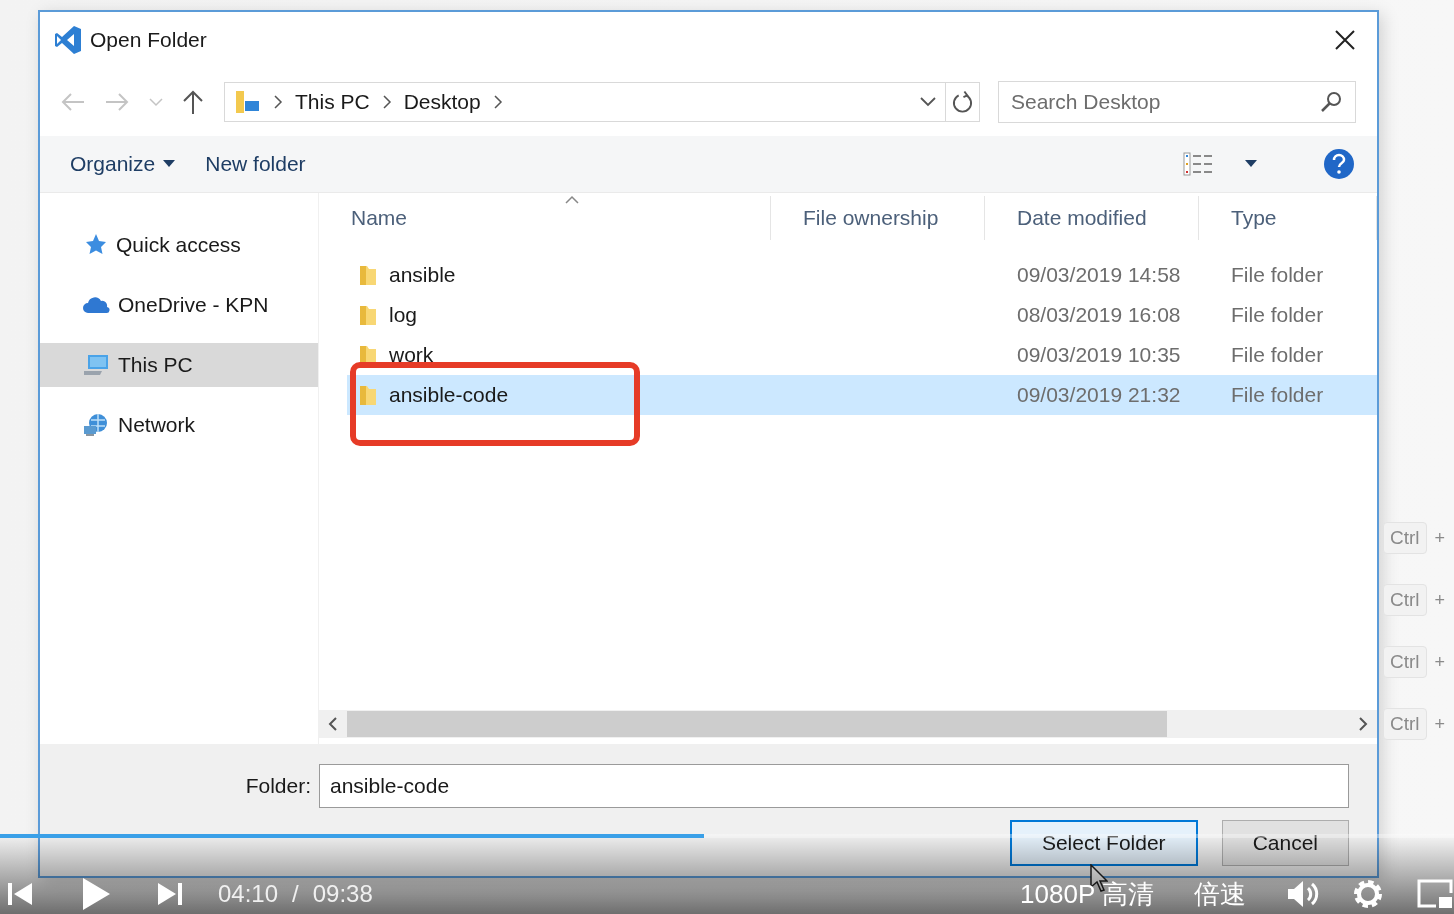  Describe the element at coordinates (1345, 40) in the screenshot. I see `close-icon` at that location.